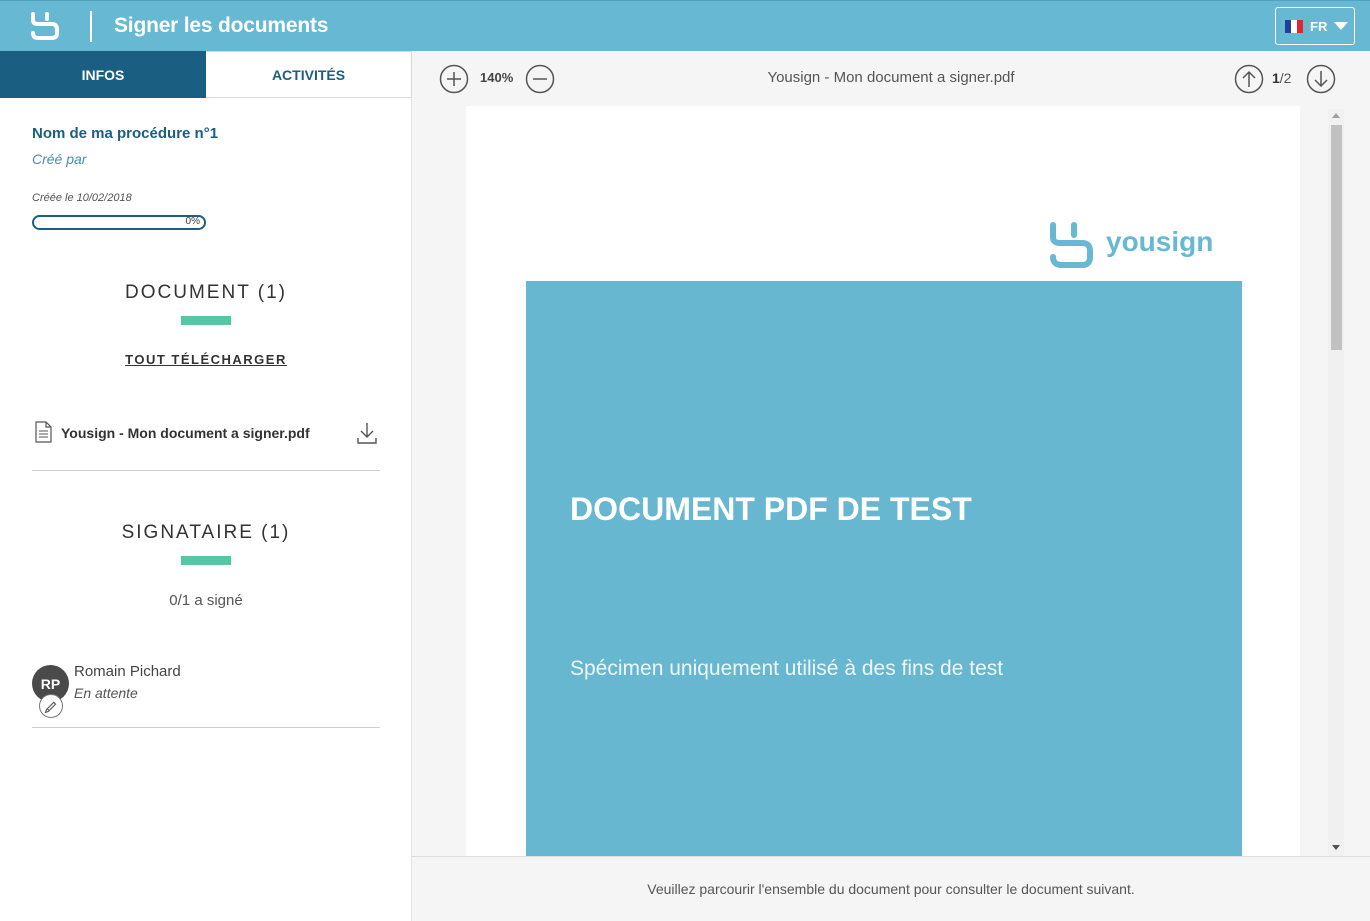 The height and width of the screenshot is (921, 1370). Describe the element at coordinates (59, 159) in the screenshot. I see `procedure-created-by: Créé par` at that location.